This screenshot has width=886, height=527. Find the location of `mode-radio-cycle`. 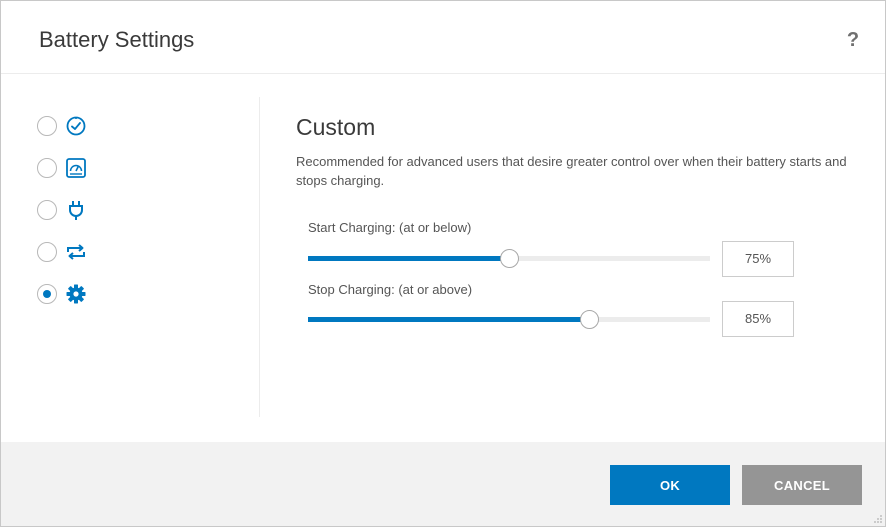

mode-radio-cycle is located at coordinates (47, 252).